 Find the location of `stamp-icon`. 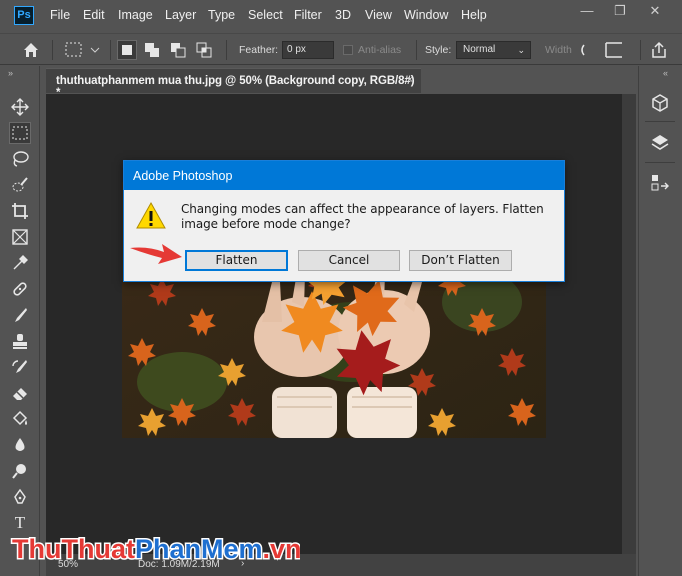

stamp-icon is located at coordinates (20, 341).